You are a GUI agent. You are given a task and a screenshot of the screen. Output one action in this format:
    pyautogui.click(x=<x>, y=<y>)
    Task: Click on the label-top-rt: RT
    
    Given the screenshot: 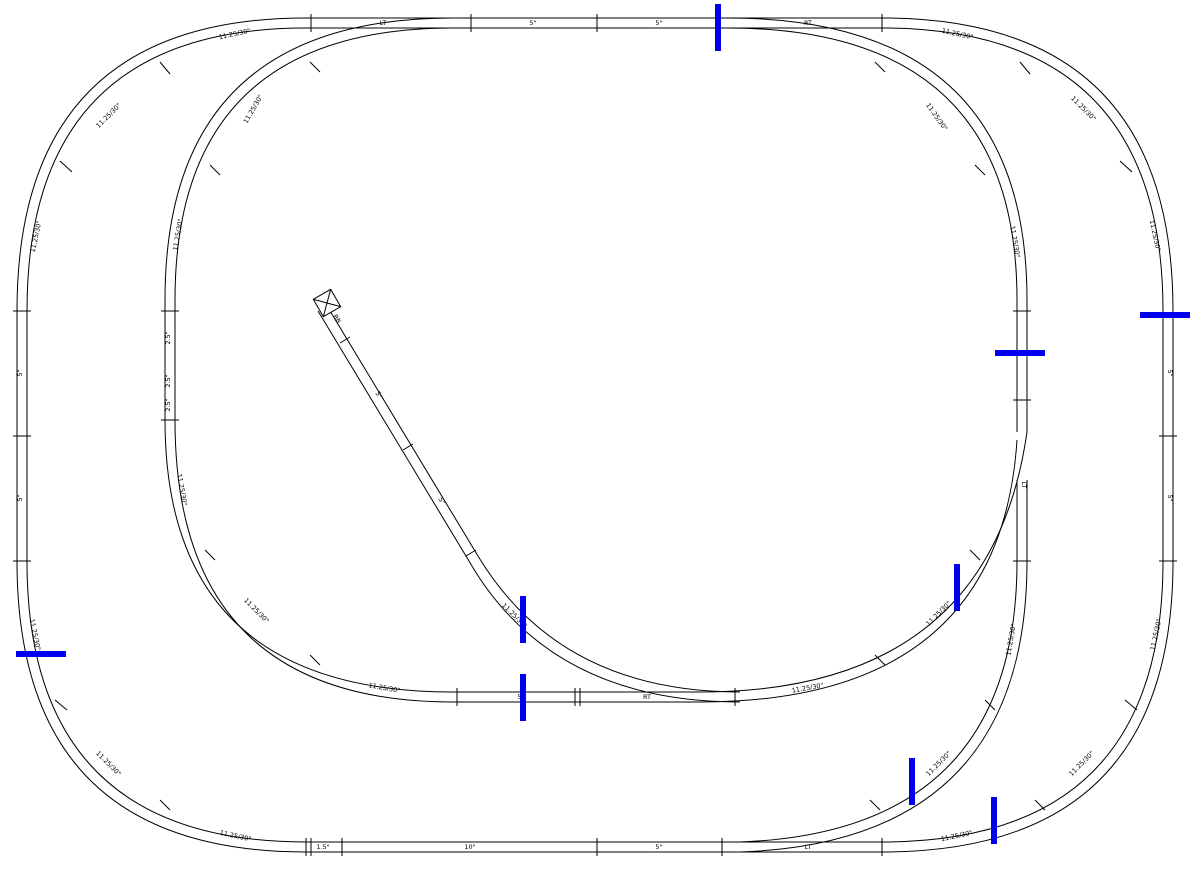 What is the action you would take?
    pyautogui.click(x=808, y=23)
    